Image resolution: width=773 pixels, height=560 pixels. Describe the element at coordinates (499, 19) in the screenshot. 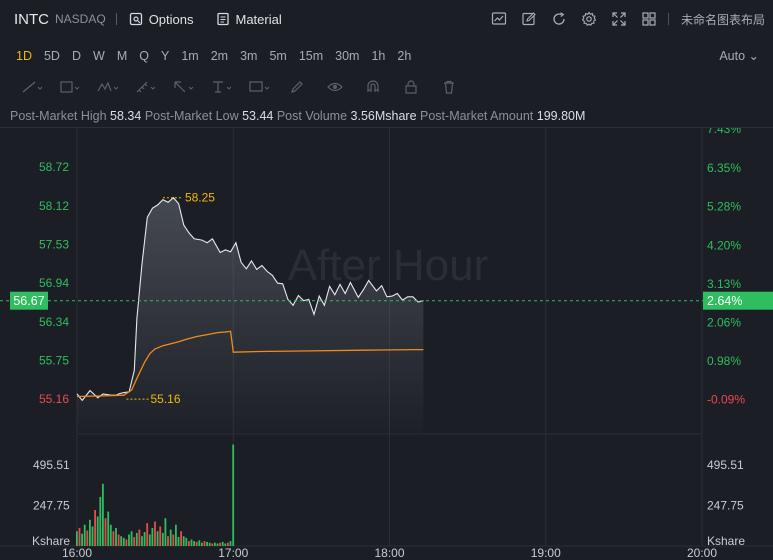

I see `indicator-chart-icon` at that location.